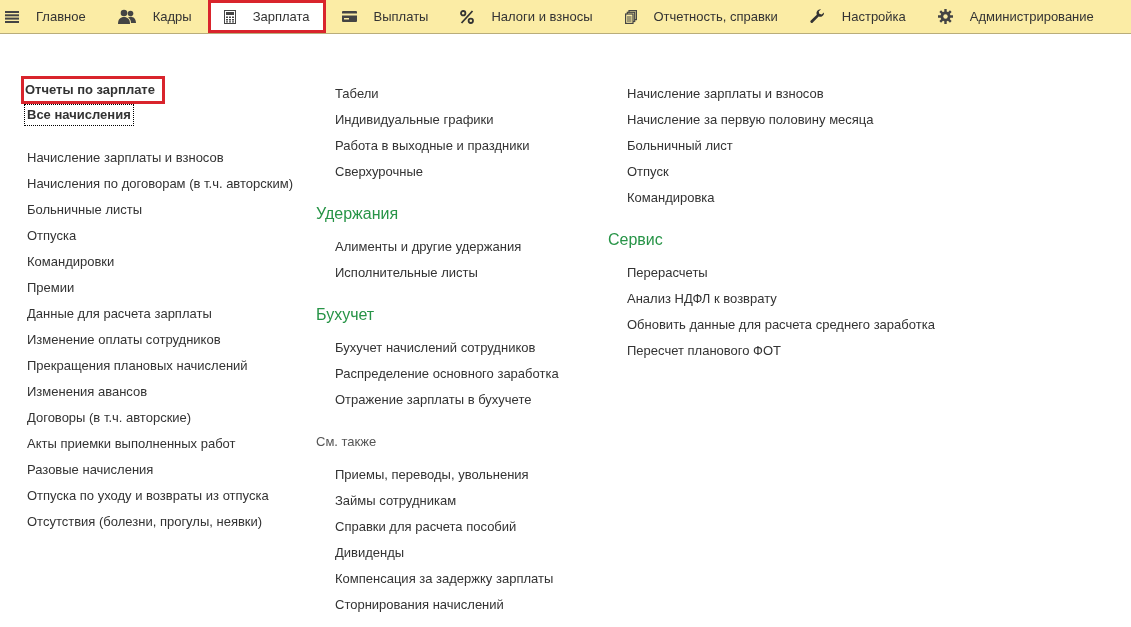  Describe the element at coordinates (51, 288) in the screenshot. I see `menu-link: Премии` at that location.